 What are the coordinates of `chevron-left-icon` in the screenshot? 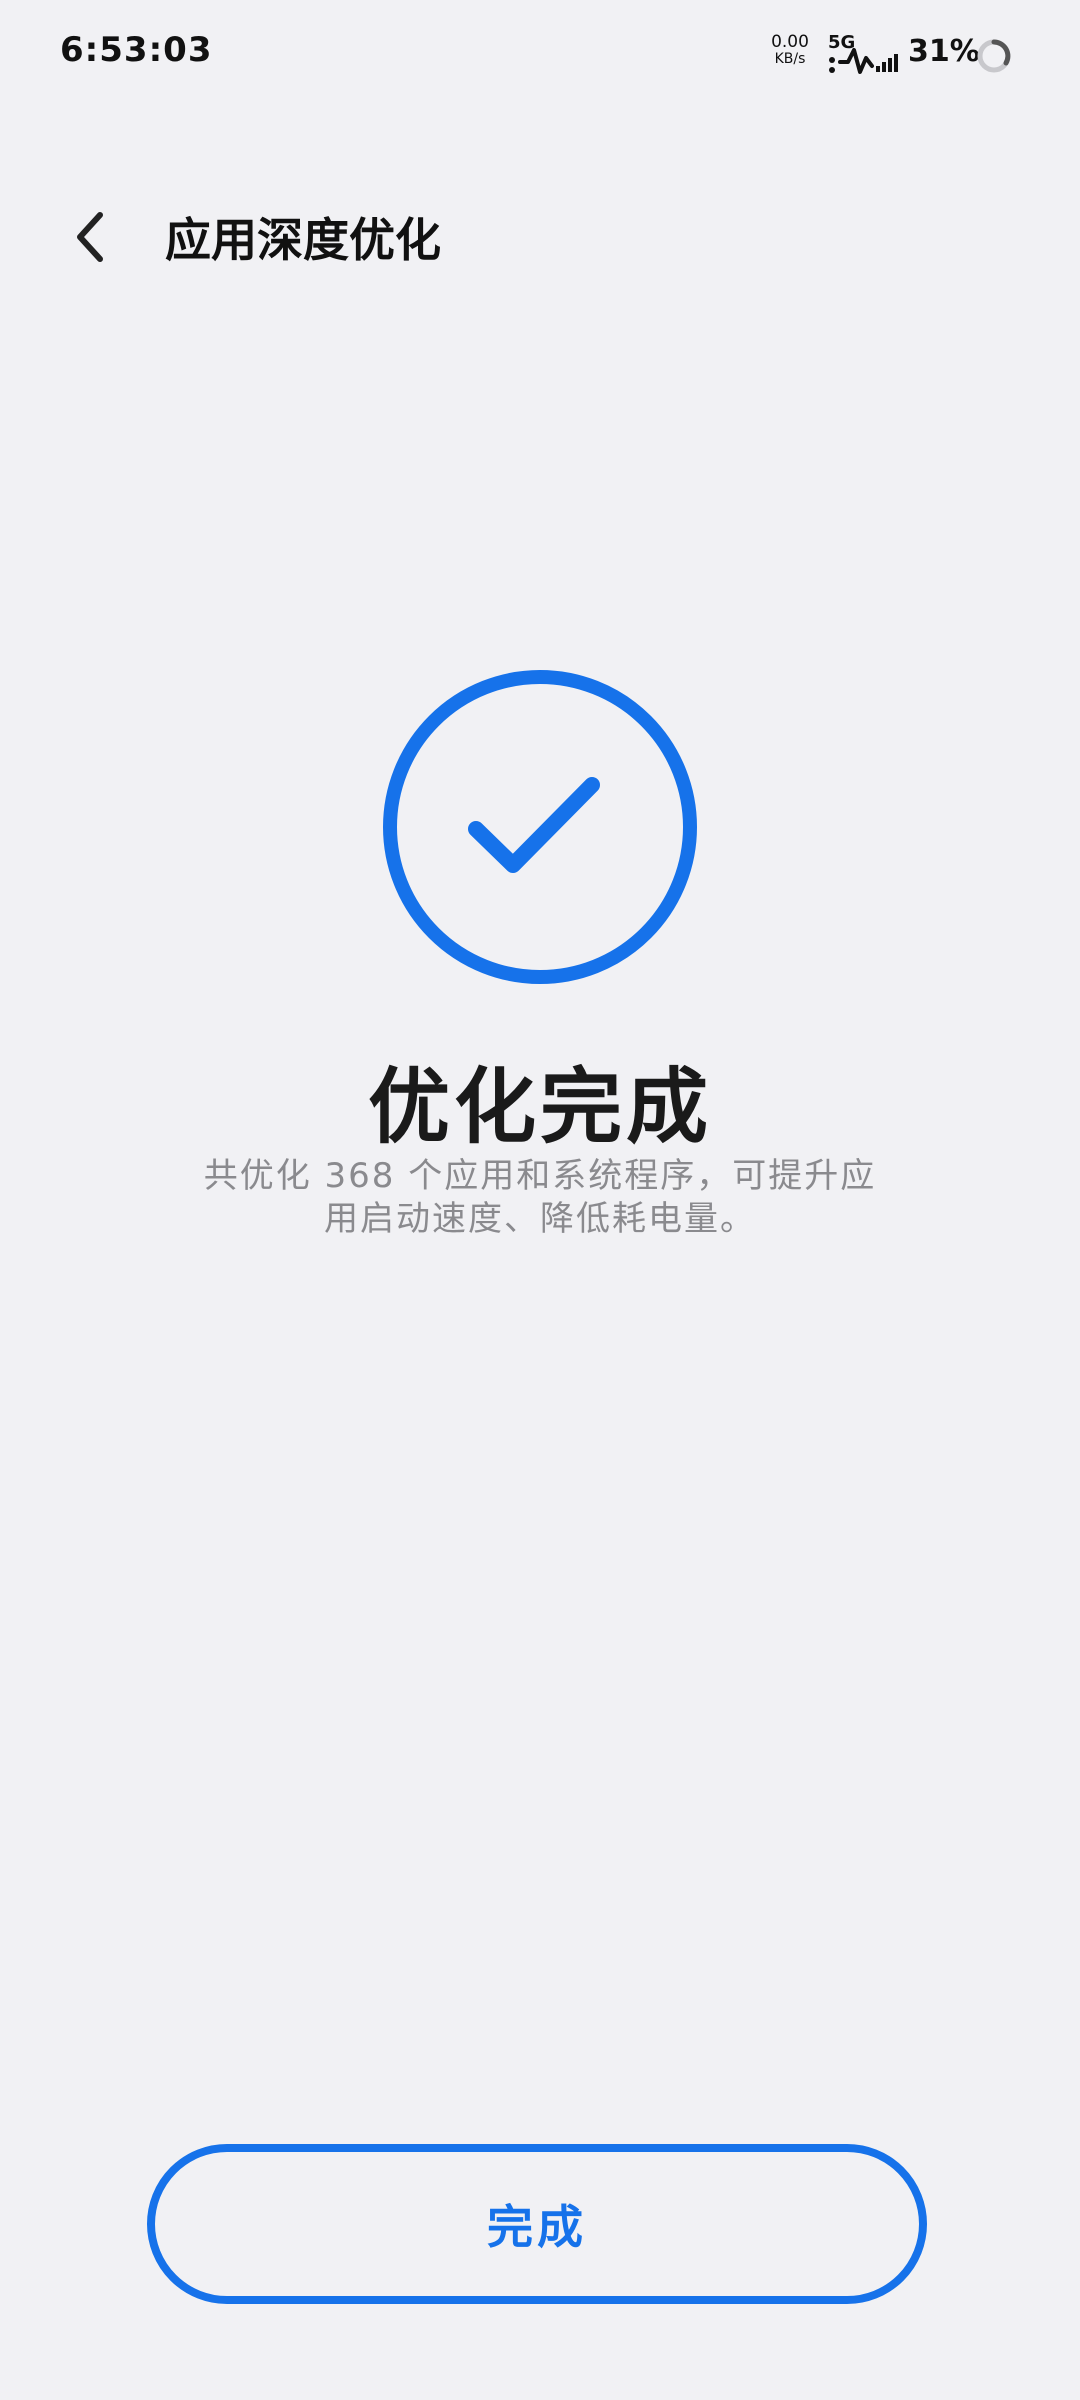 It's located at (90, 237).